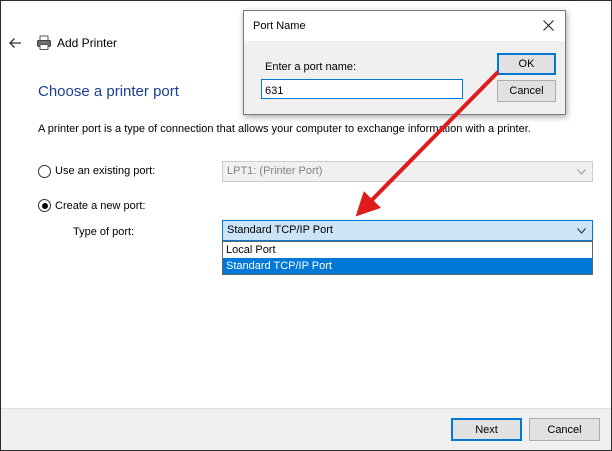 The image size is (612, 451). What do you see at coordinates (404, 62) in the screenshot?
I see `port-name-dialog: Port Name Enter a port name: OK Cancel` at bounding box center [404, 62].